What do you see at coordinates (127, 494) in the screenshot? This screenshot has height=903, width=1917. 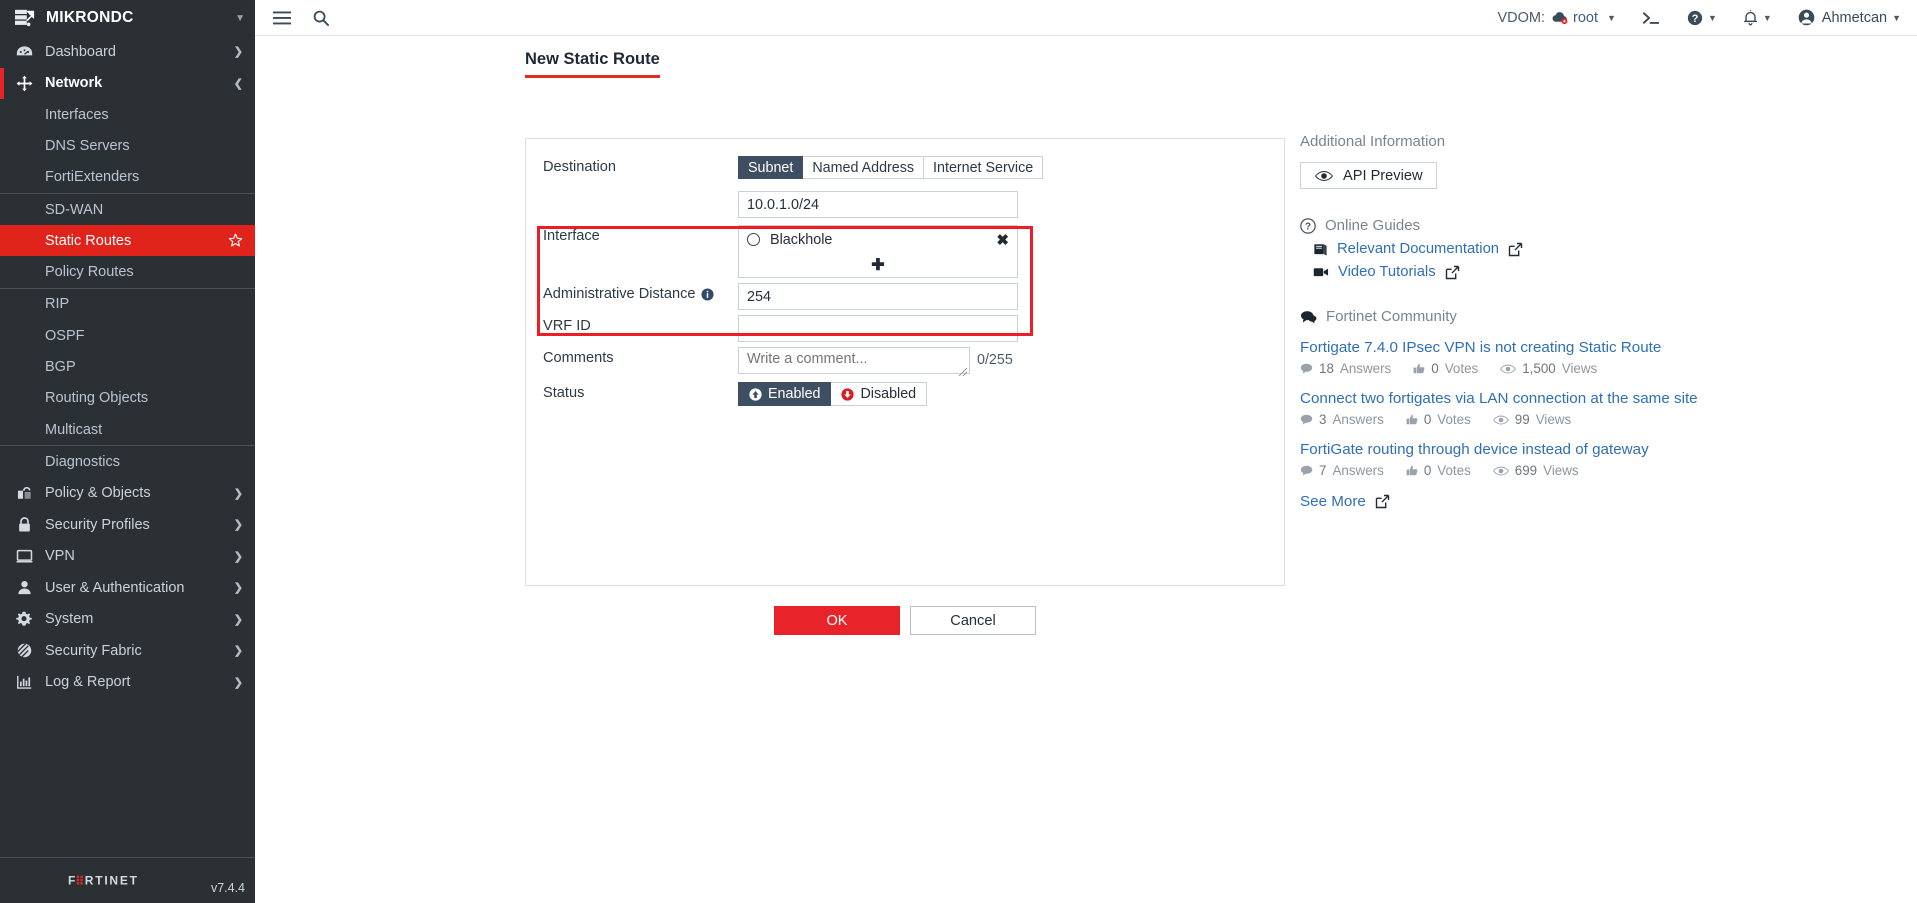 I see `sidebar-item-policy-objects: Policy & Objects ❯` at bounding box center [127, 494].